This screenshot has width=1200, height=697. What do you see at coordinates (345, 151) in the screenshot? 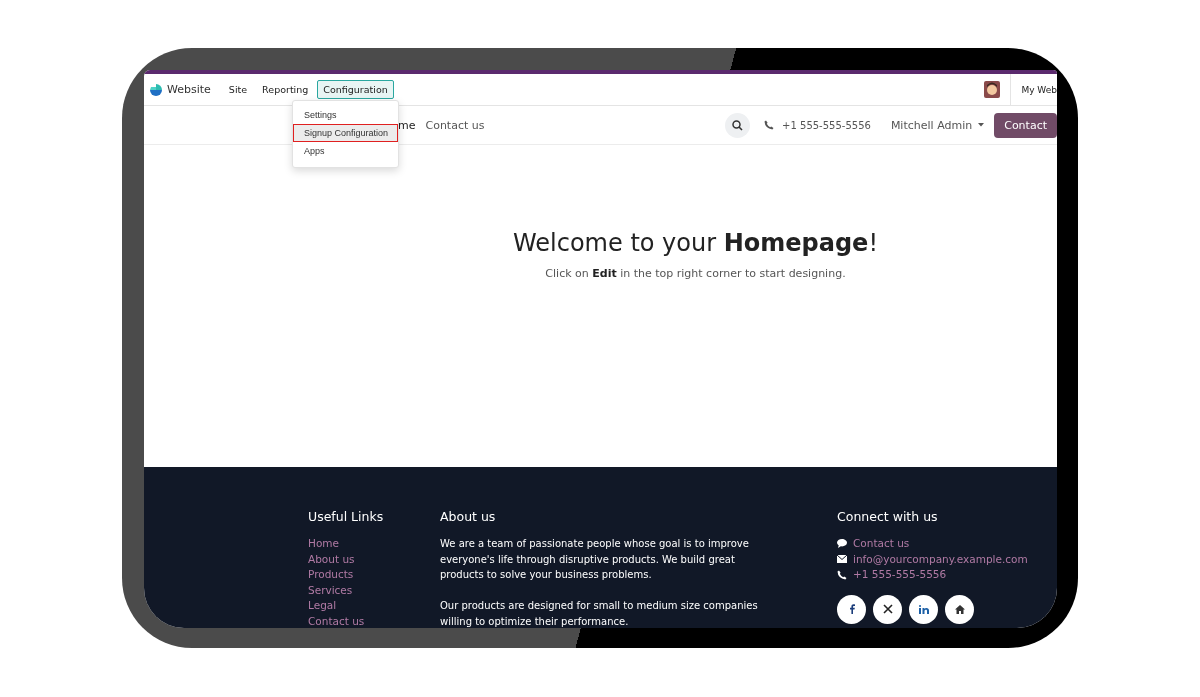
I see `dropdown-item: Apps` at bounding box center [345, 151].